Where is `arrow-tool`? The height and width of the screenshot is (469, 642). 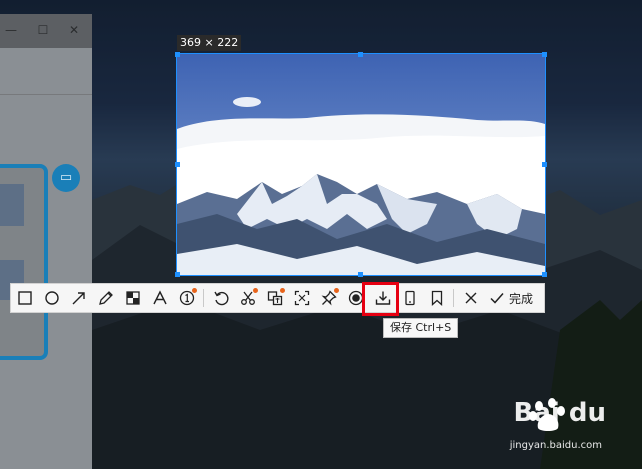 arrow-tool is located at coordinates (79, 298).